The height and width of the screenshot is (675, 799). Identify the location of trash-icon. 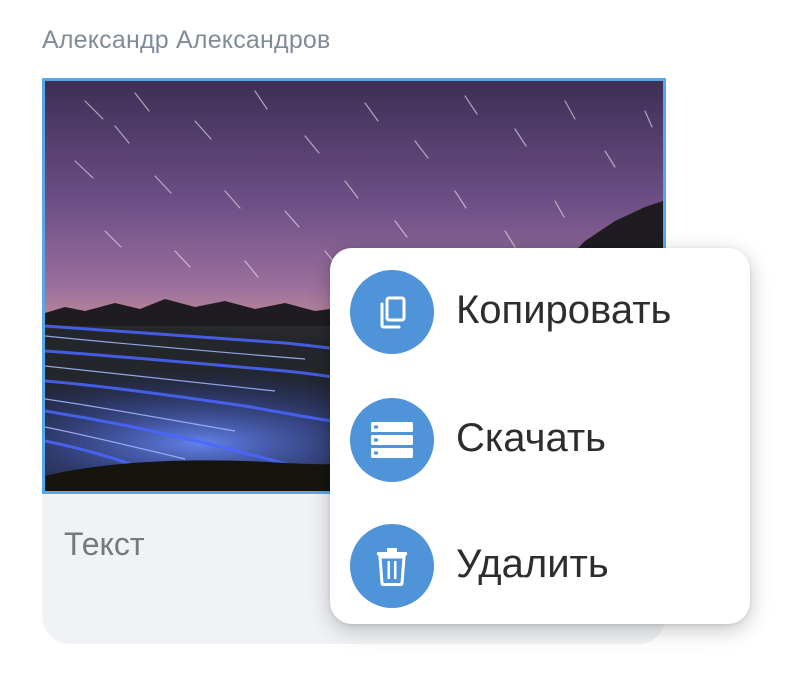
(392, 566).